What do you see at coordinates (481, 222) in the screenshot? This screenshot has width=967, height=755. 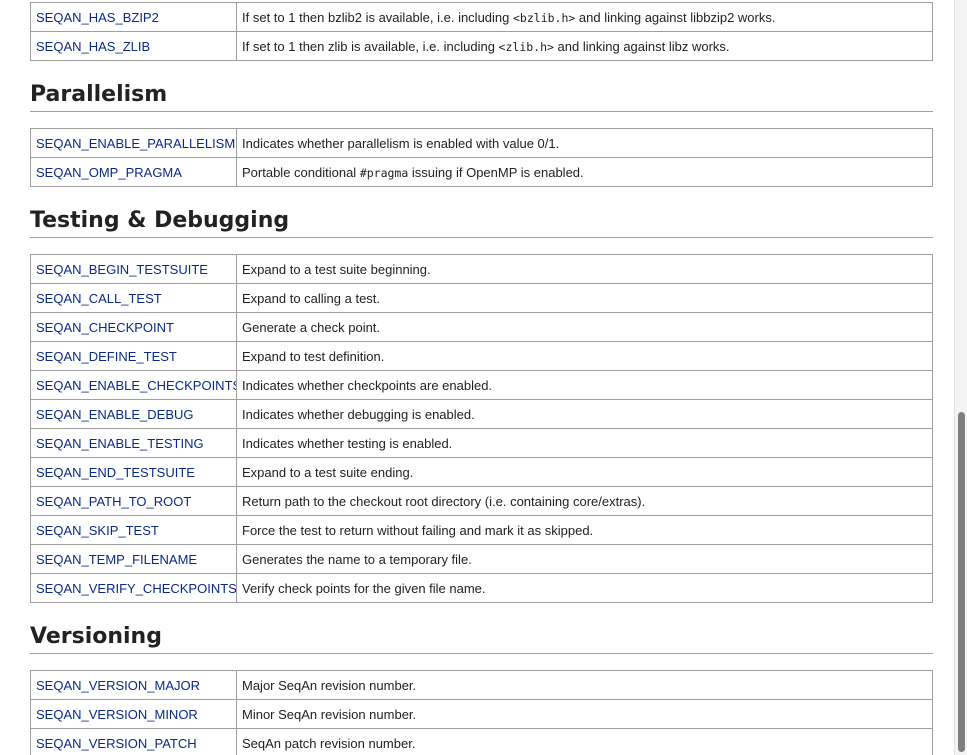 I see `section-heading-testing-debugging: Testing & Debugging` at bounding box center [481, 222].